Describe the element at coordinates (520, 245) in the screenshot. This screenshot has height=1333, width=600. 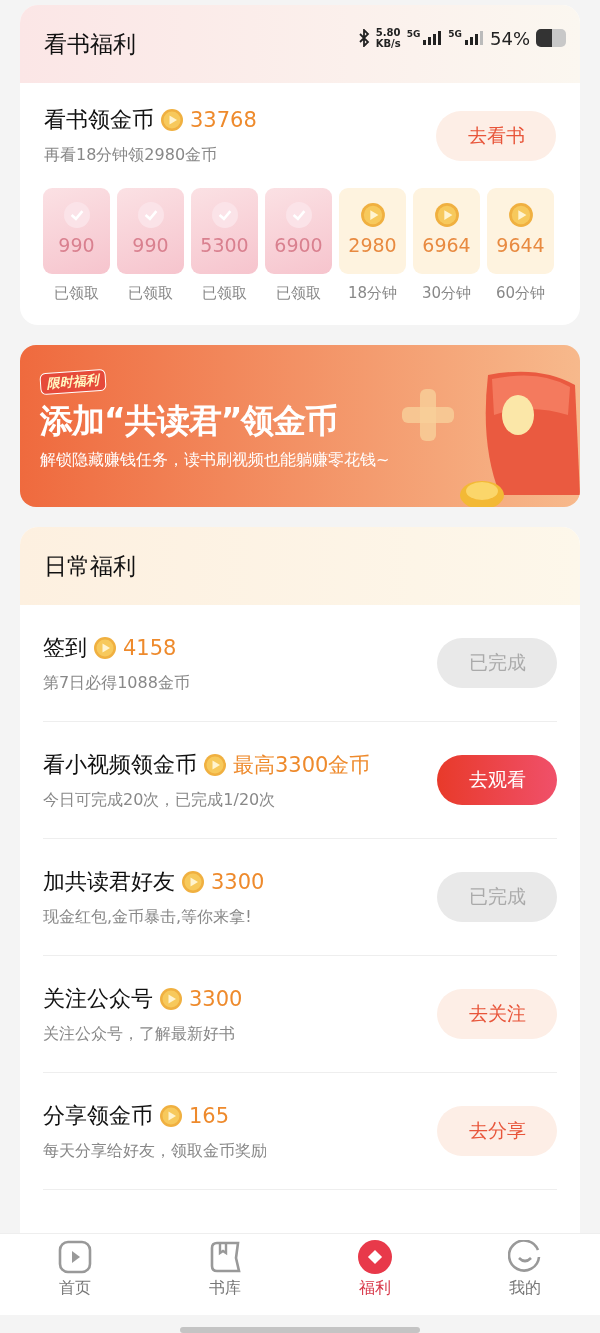
I see `reward-amount: 9644` at that location.